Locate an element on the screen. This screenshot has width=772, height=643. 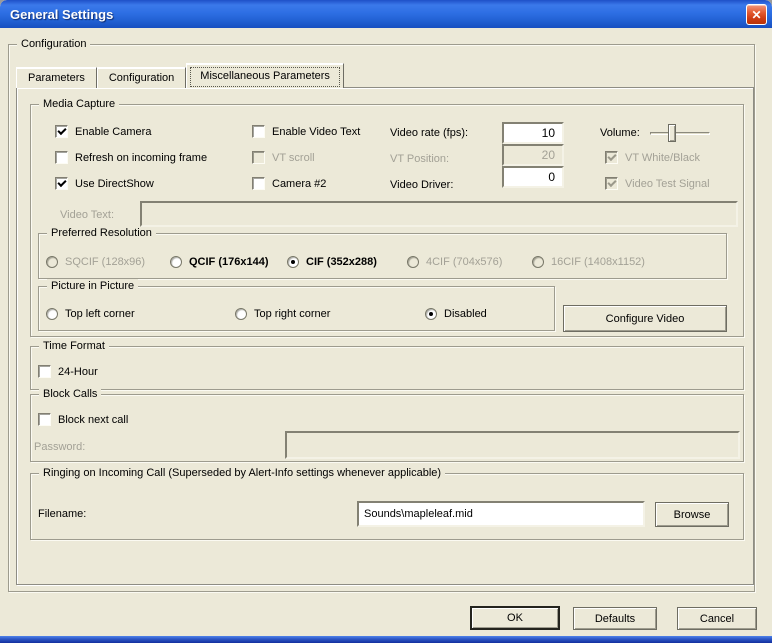
checkbox-block-next-call: Block next call is located at coordinates (83, 419).